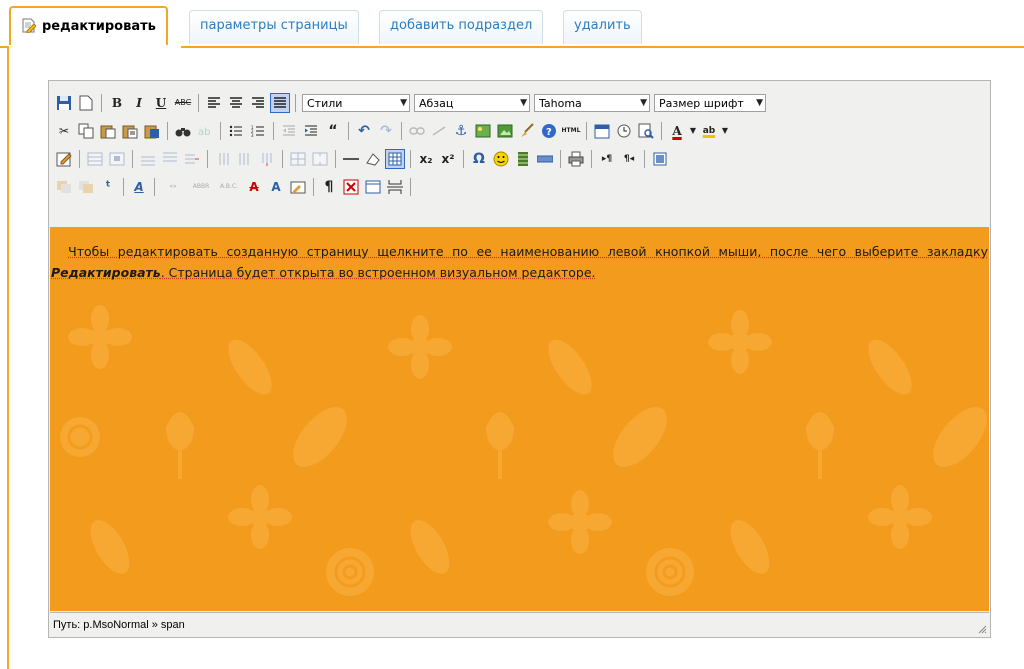 The width and height of the screenshot is (1024, 669). What do you see at coordinates (549, 131) in the screenshot?
I see `help-icon: ?` at bounding box center [549, 131].